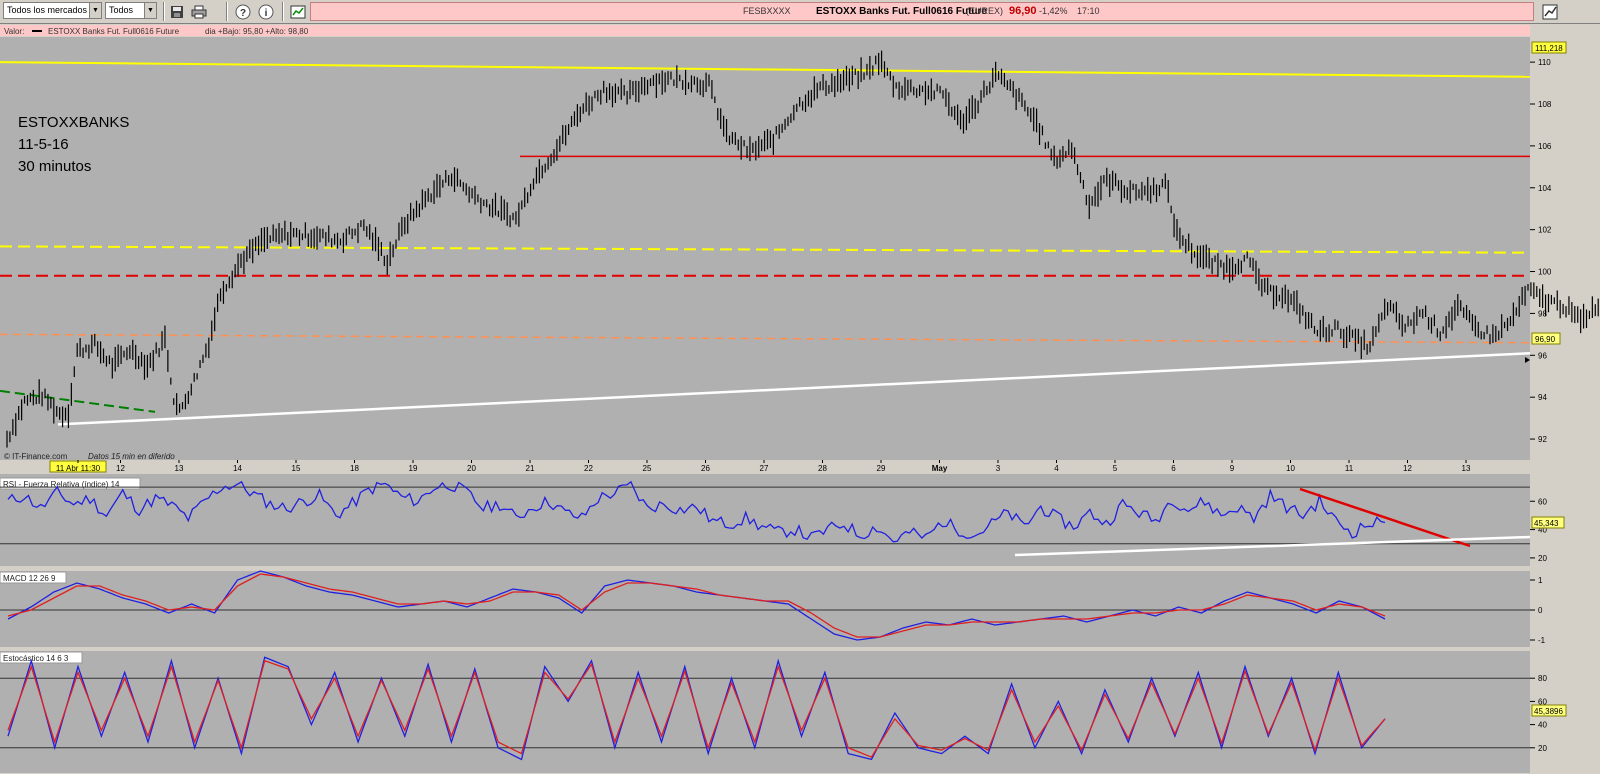 This screenshot has width=1600, height=774. I want to click on main-y-tick-label: 110, so click(1544, 62).